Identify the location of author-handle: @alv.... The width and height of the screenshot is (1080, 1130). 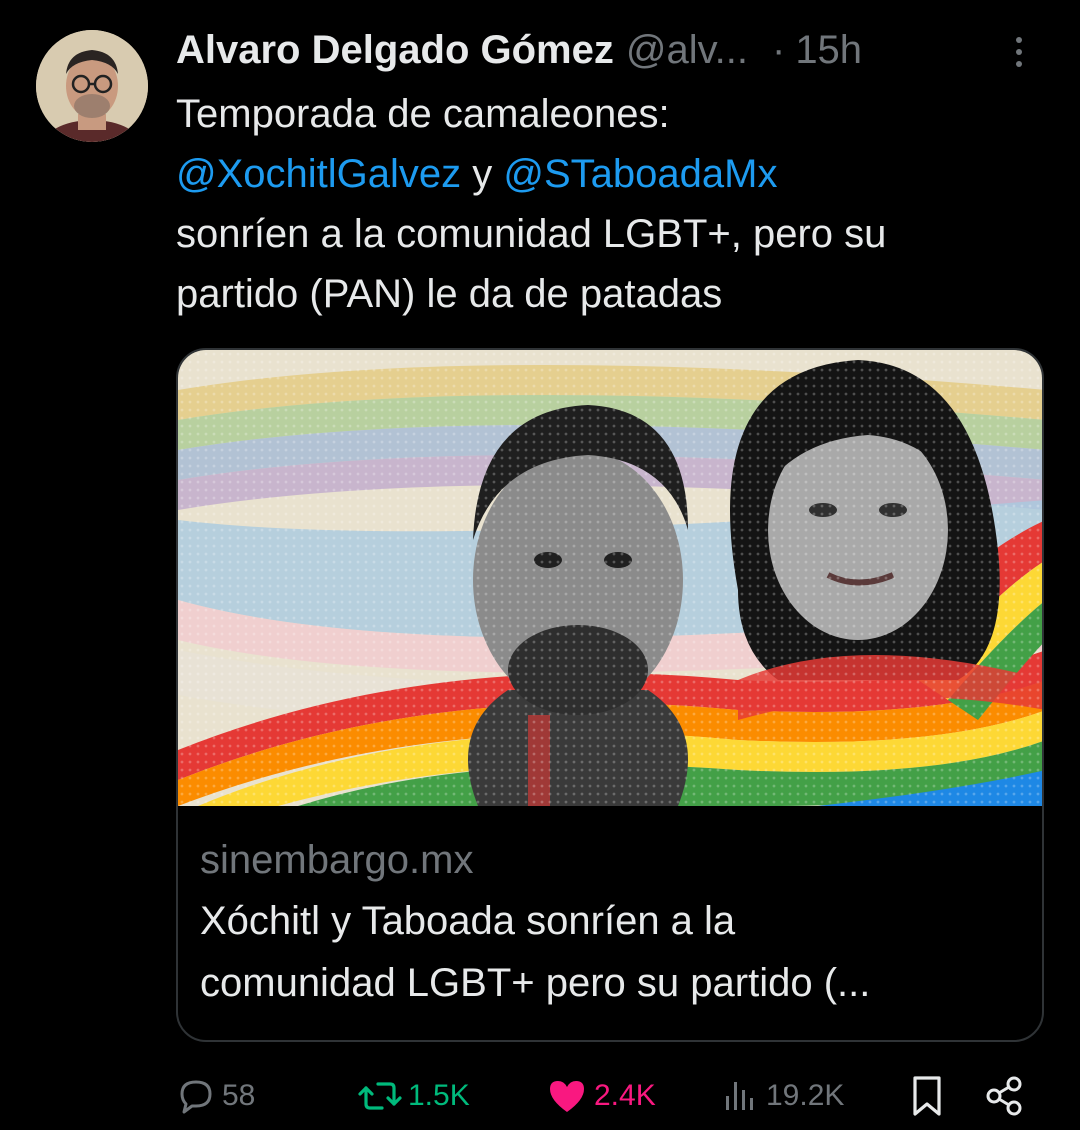
(687, 50).